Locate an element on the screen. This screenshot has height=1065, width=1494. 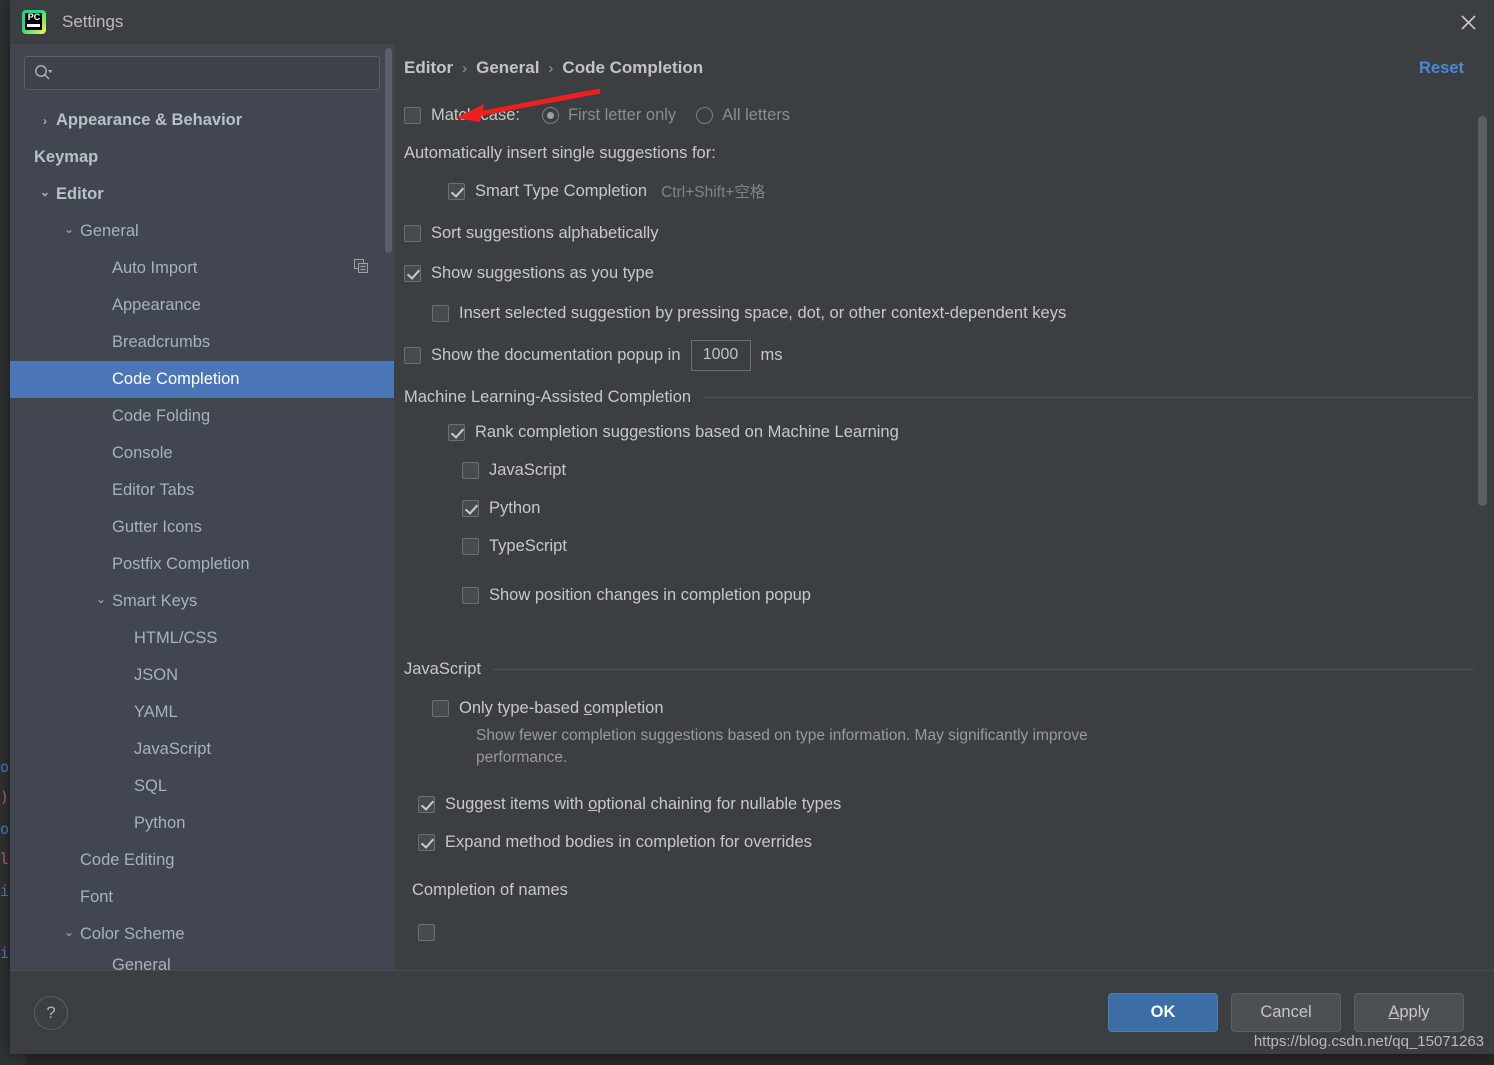
smart-type-completion-row: Smart Type Completion Ctrl+Shift+空格 is located at coordinates (961, 191).